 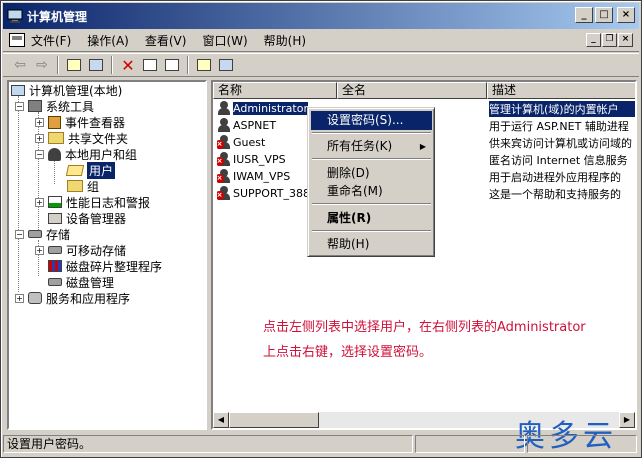 I want to click on help-button, so click(x=204, y=65).